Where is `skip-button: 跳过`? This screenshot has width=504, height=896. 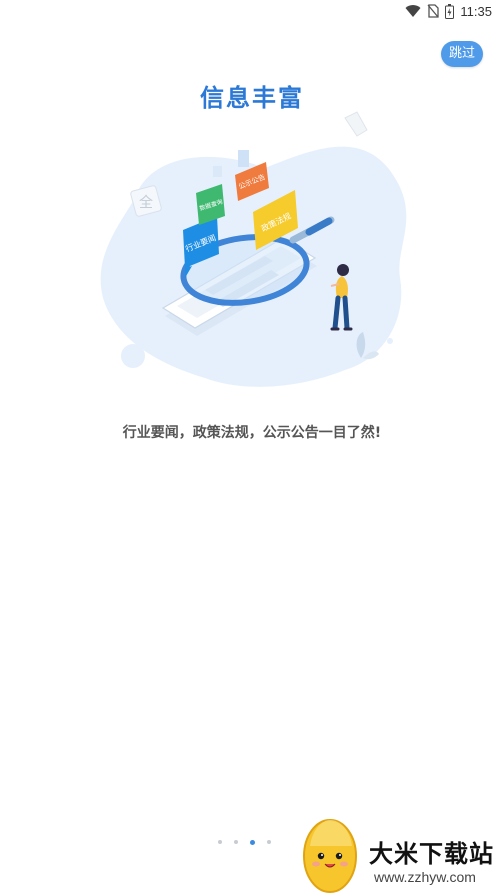
skip-button: 跳过 is located at coordinates (462, 54).